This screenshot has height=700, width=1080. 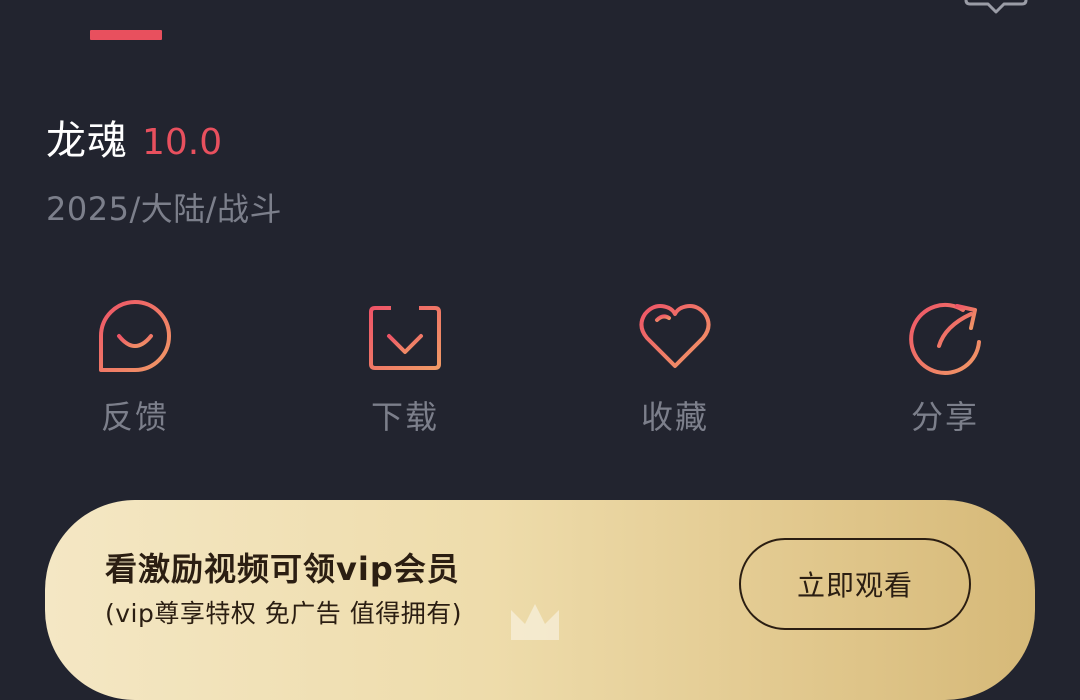 What do you see at coordinates (674, 417) in the screenshot?
I see `favorite-label: 收藏` at bounding box center [674, 417].